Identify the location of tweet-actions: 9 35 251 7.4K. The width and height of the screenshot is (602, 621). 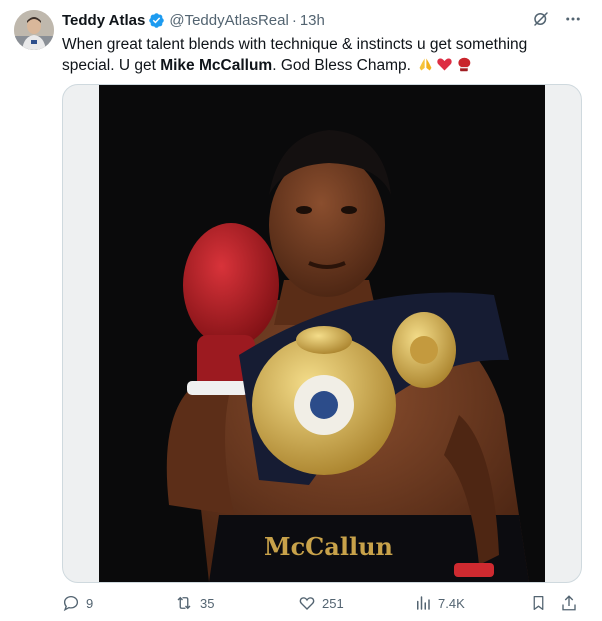
(322, 604).